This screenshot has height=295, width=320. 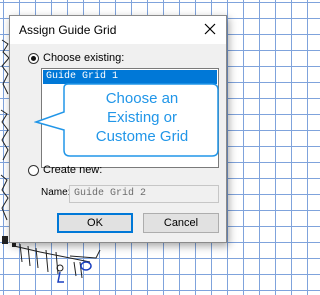 What do you see at coordinates (142, 98) in the screenshot?
I see `callout-line-1: Choose an` at bounding box center [142, 98].